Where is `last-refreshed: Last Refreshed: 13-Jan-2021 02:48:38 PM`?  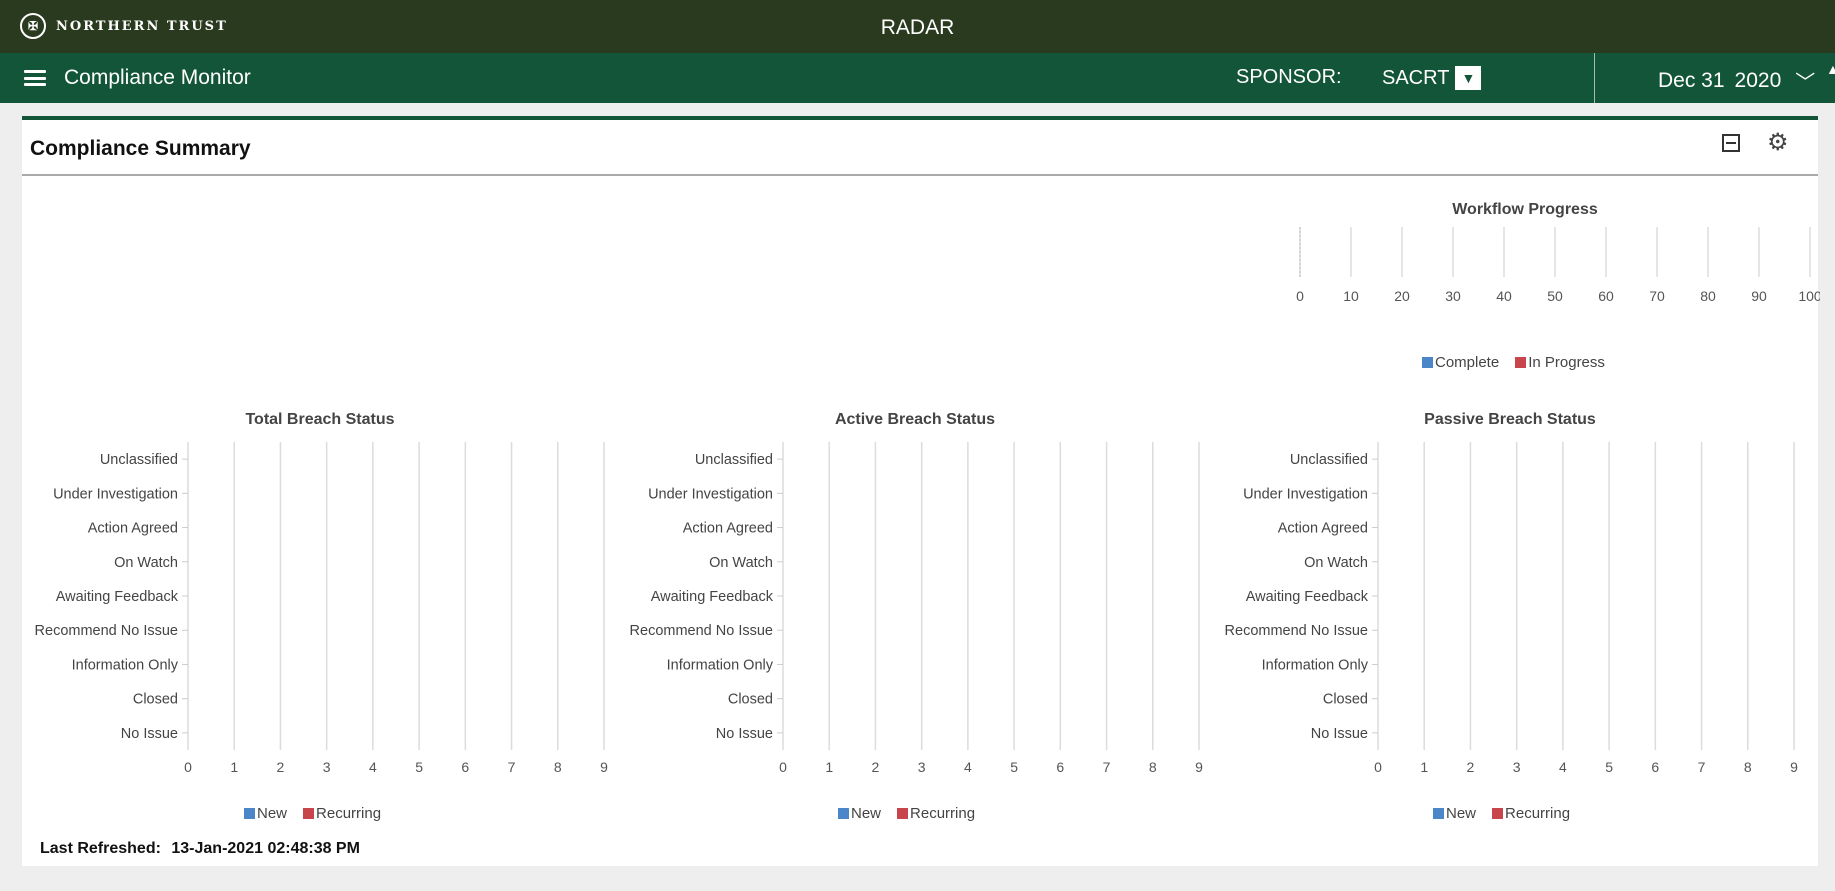
last-refreshed: Last Refreshed: 13-Jan-2021 02:48:38 PM is located at coordinates (200, 849).